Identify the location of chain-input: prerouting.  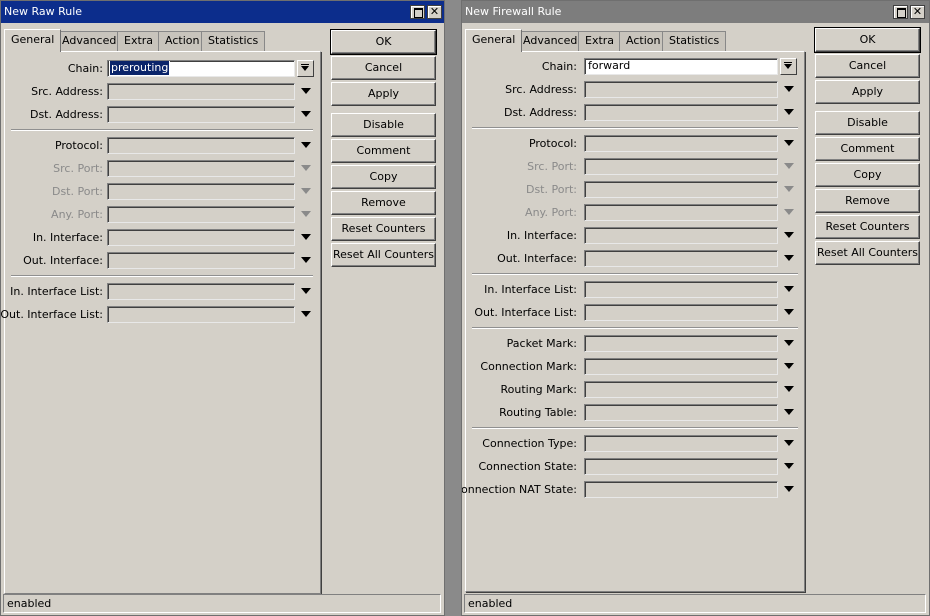
(201, 68).